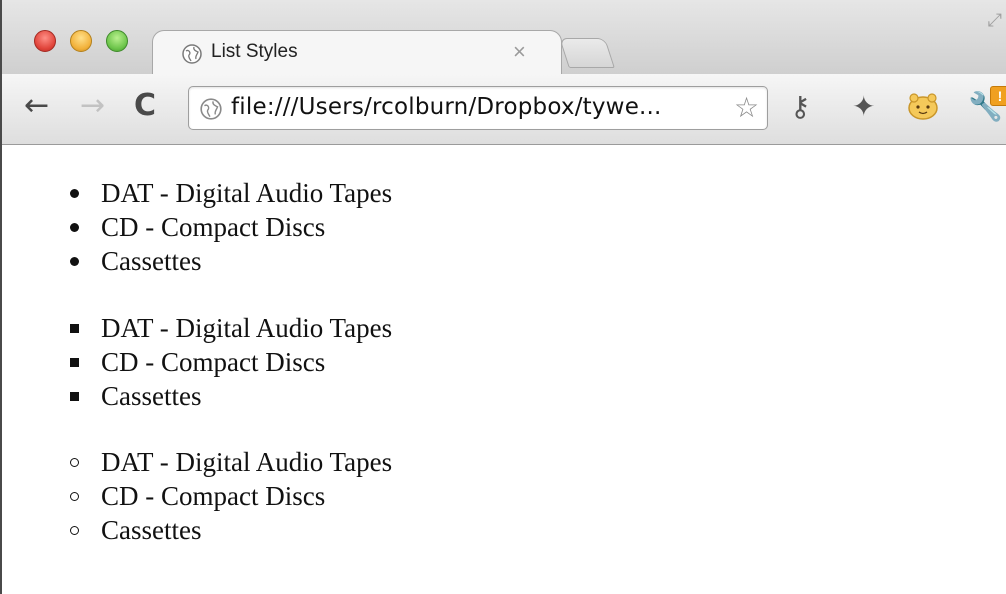  What do you see at coordinates (357, 53) in the screenshot?
I see `tab-list-styles: List Styles ×` at bounding box center [357, 53].